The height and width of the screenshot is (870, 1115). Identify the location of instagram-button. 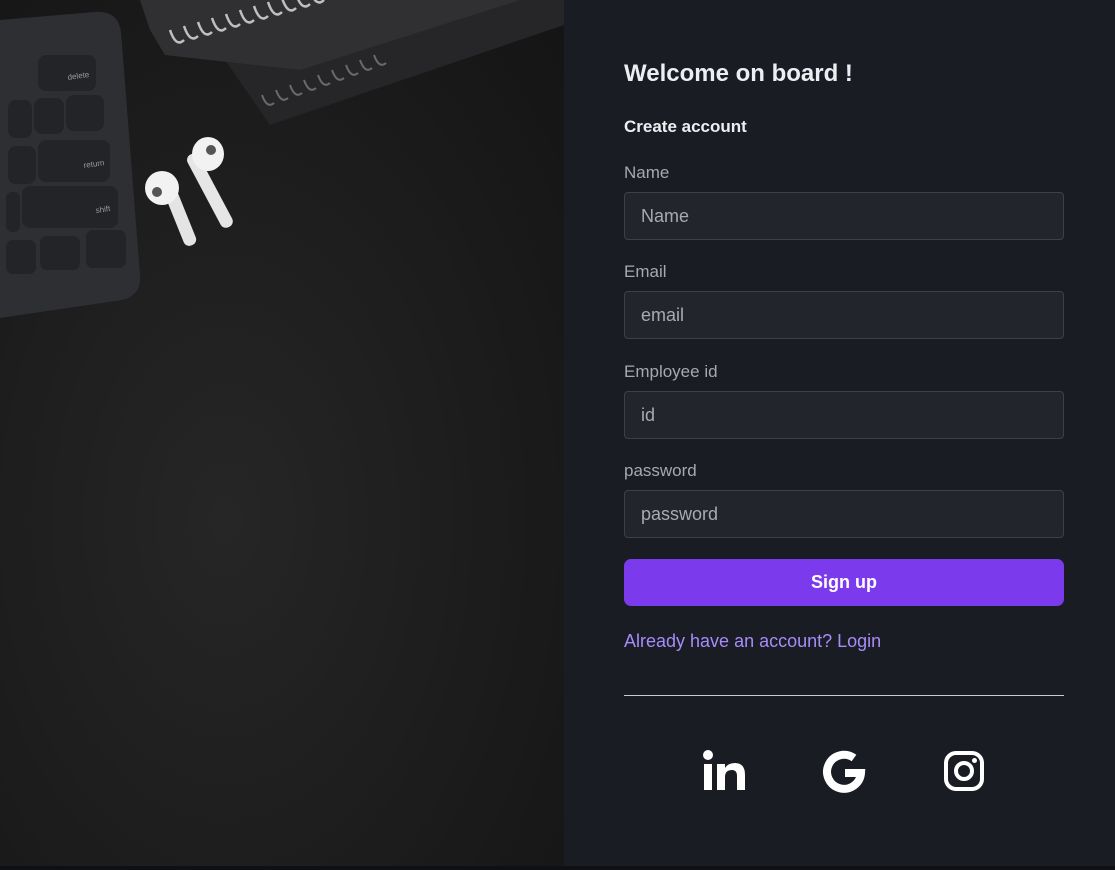
(964, 771).